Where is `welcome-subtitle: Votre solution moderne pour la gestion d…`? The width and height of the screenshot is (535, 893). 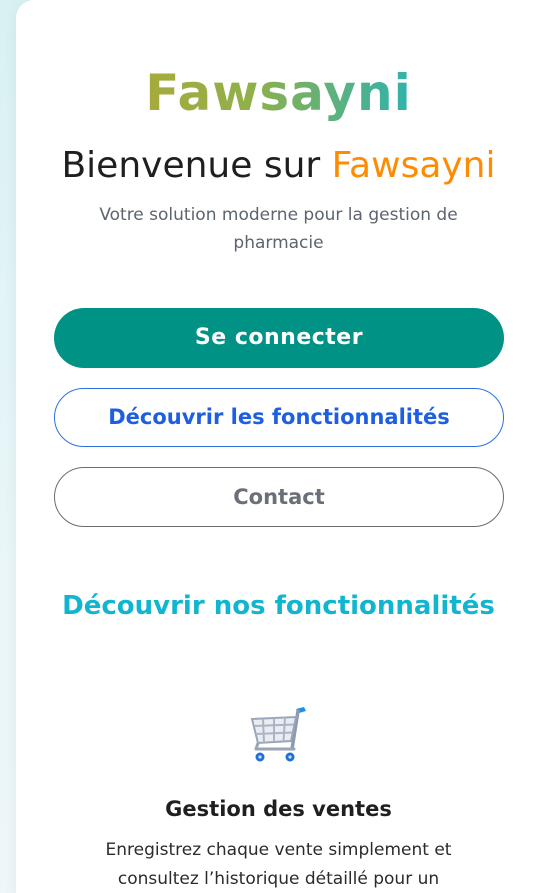
welcome-subtitle: Votre solution moderne pour la gestion d… is located at coordinates (278, 229).